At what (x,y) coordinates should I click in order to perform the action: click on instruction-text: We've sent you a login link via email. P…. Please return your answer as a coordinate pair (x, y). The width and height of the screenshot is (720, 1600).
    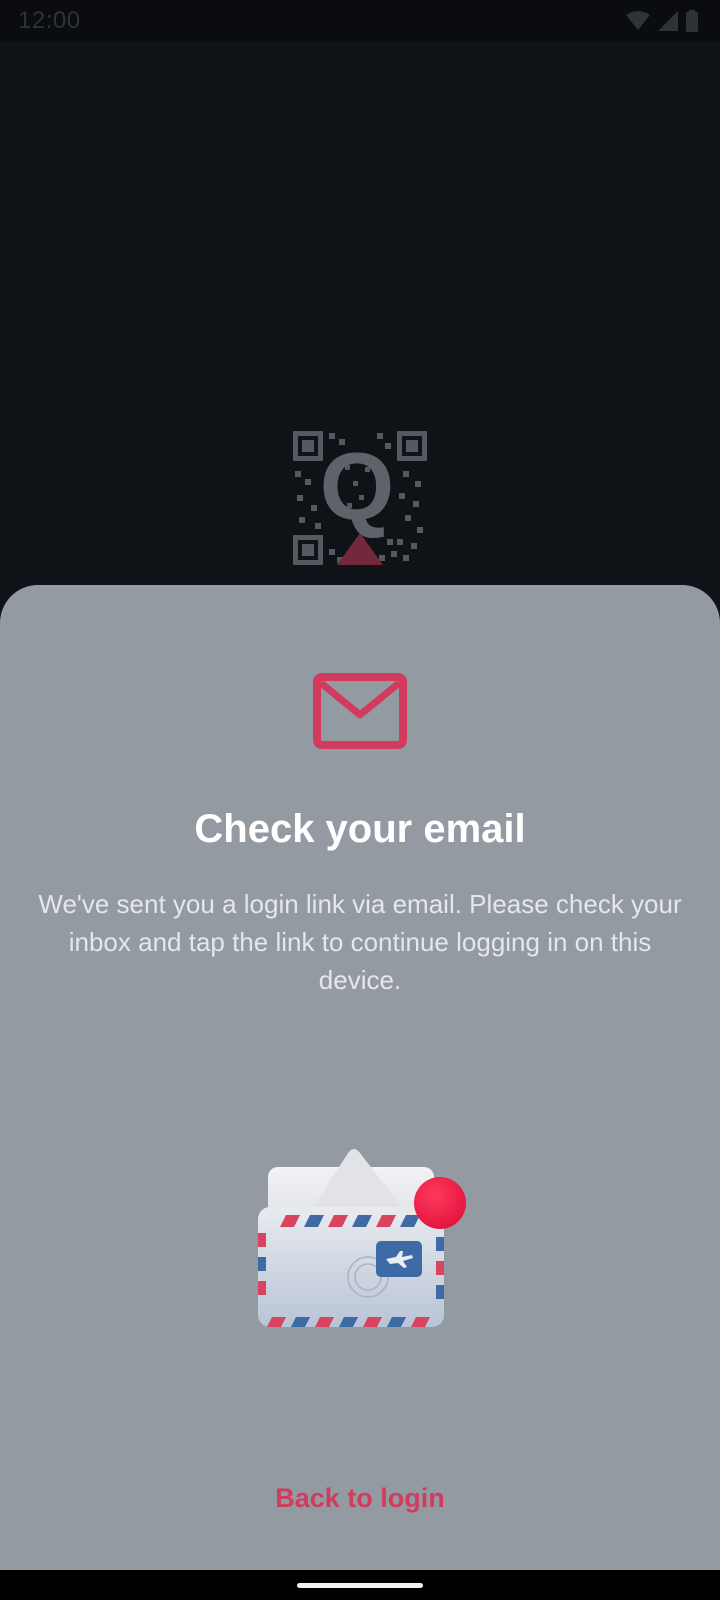
    Looking at the image, I should click on (360, 942).